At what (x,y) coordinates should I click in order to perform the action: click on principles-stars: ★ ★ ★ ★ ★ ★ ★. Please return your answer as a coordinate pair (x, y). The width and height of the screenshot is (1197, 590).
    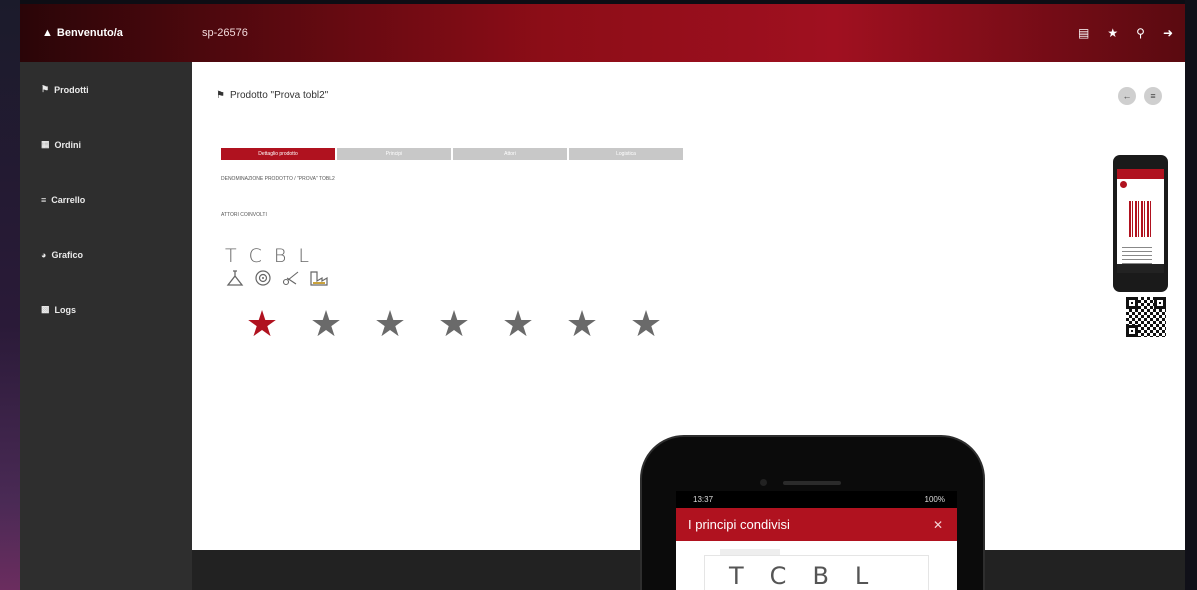
    Looking at the image, I should click on (454, 326).